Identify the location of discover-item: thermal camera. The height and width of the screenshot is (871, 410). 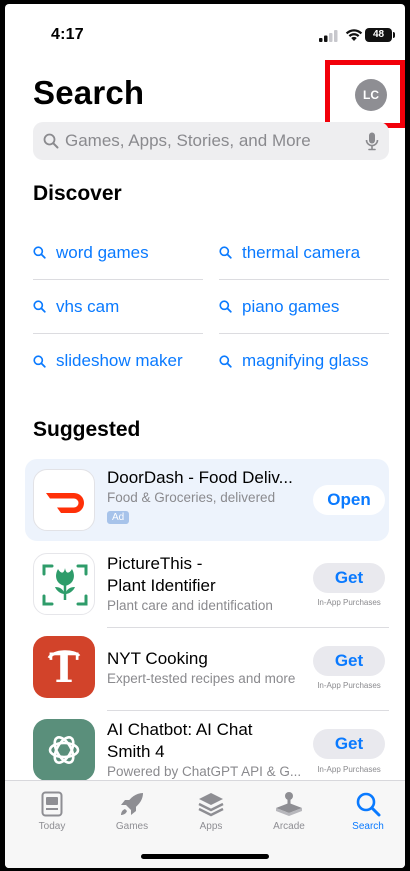
(304, 253).